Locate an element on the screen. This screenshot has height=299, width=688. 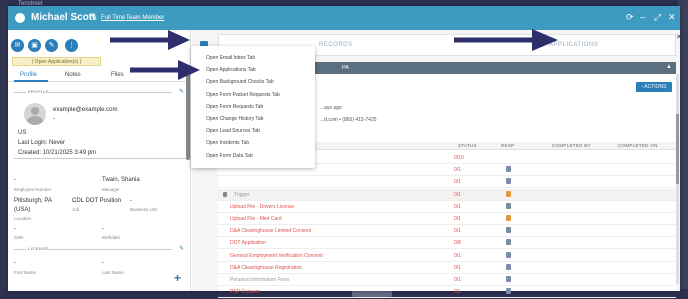
menu-item: Open Lead Sources Tab is located at coordinates (233, 131).